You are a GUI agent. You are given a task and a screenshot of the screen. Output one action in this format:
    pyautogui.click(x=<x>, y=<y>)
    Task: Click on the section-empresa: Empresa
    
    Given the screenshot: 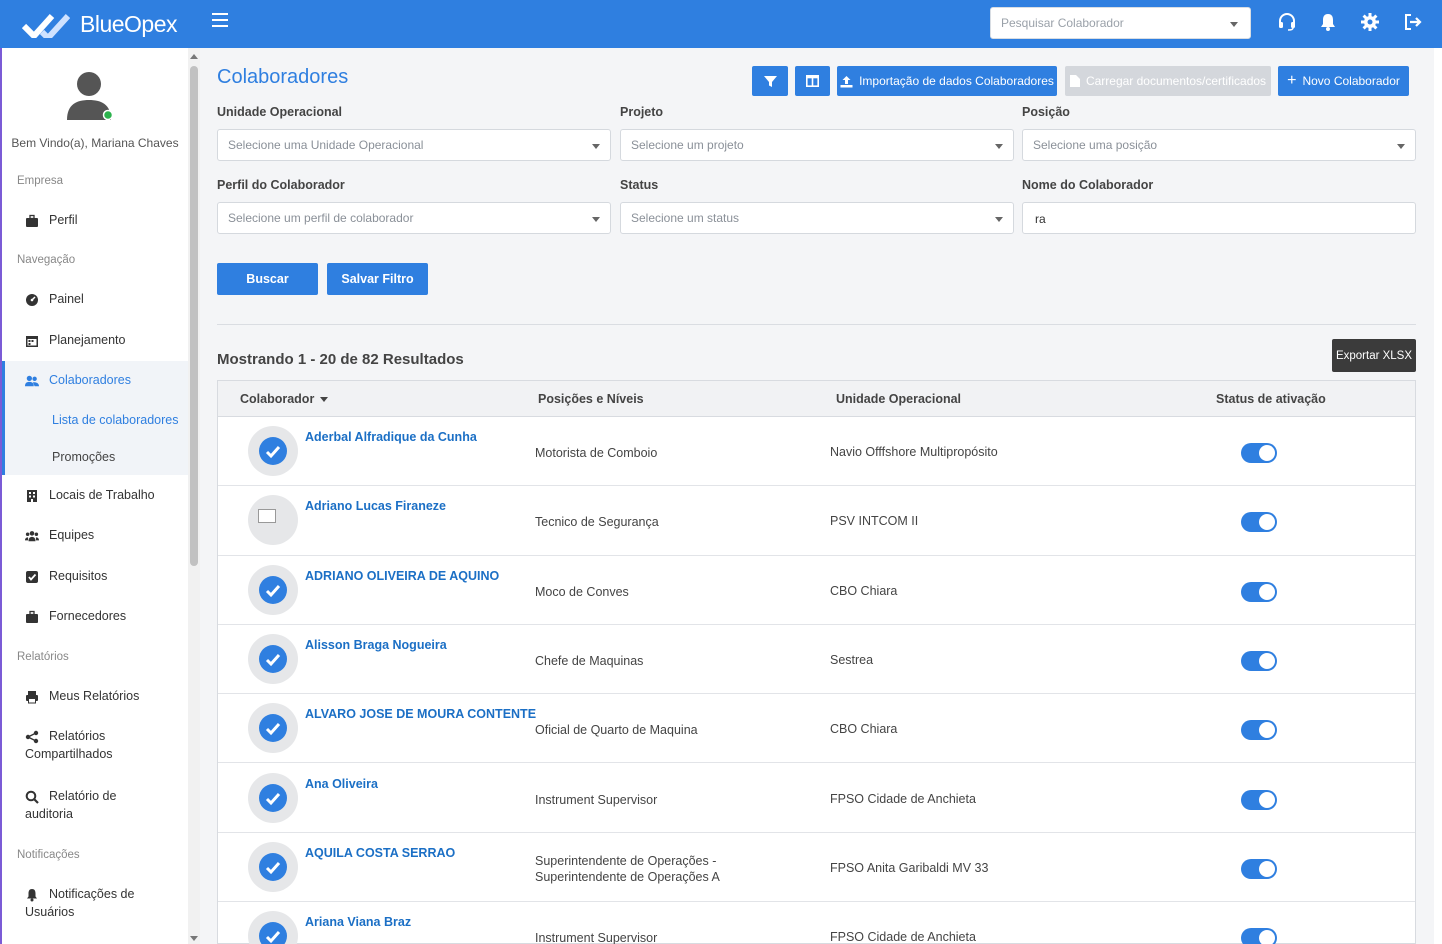 What is the action you would take?
    pyautogui.click(x=40, y=181)
    